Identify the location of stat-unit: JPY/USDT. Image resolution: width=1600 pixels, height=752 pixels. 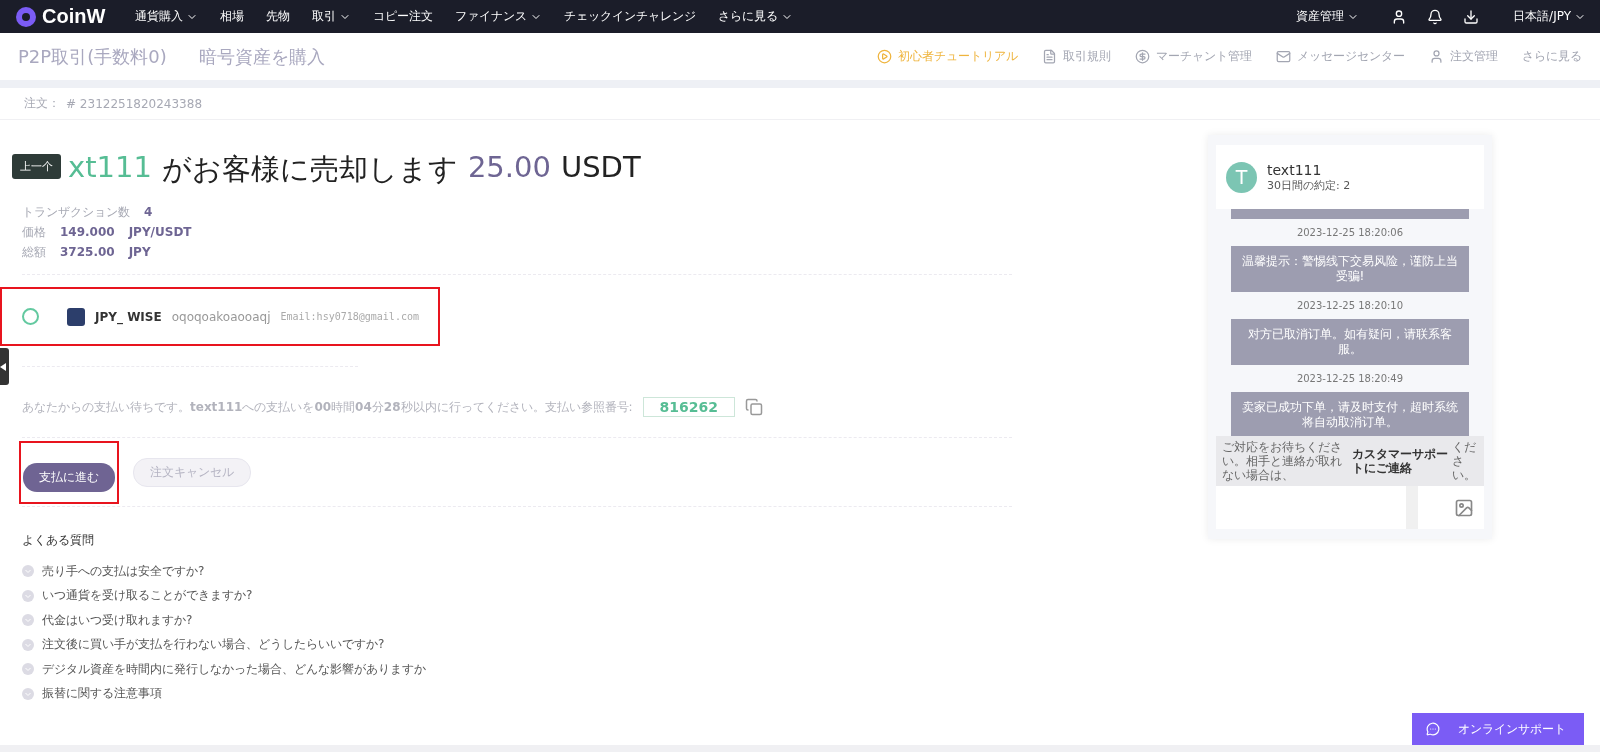
(160, 232).